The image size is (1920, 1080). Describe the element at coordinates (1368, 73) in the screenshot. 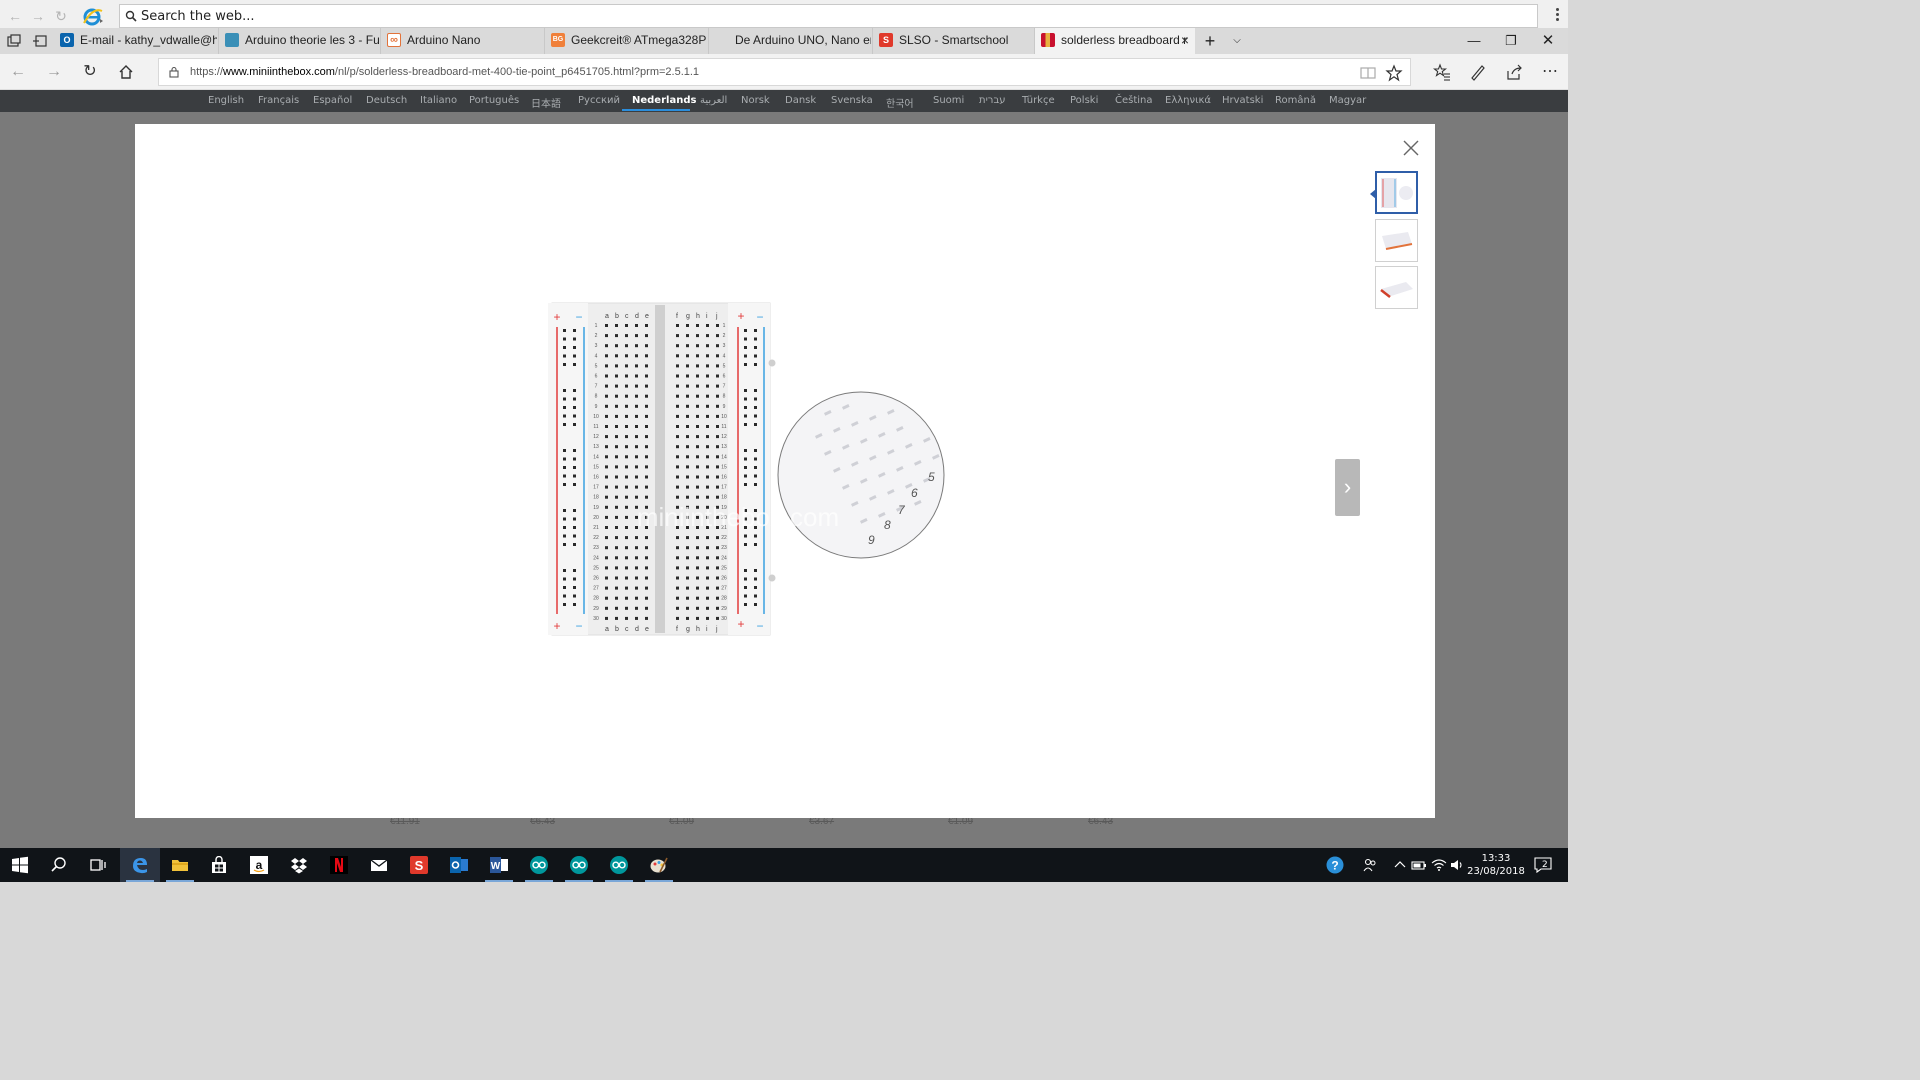

I see `reading-view-icon` at that location.